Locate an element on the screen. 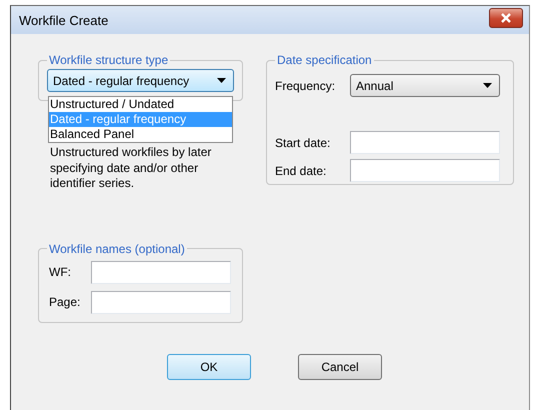  window-title: Workfile Create is located at coordinates (63, 20).